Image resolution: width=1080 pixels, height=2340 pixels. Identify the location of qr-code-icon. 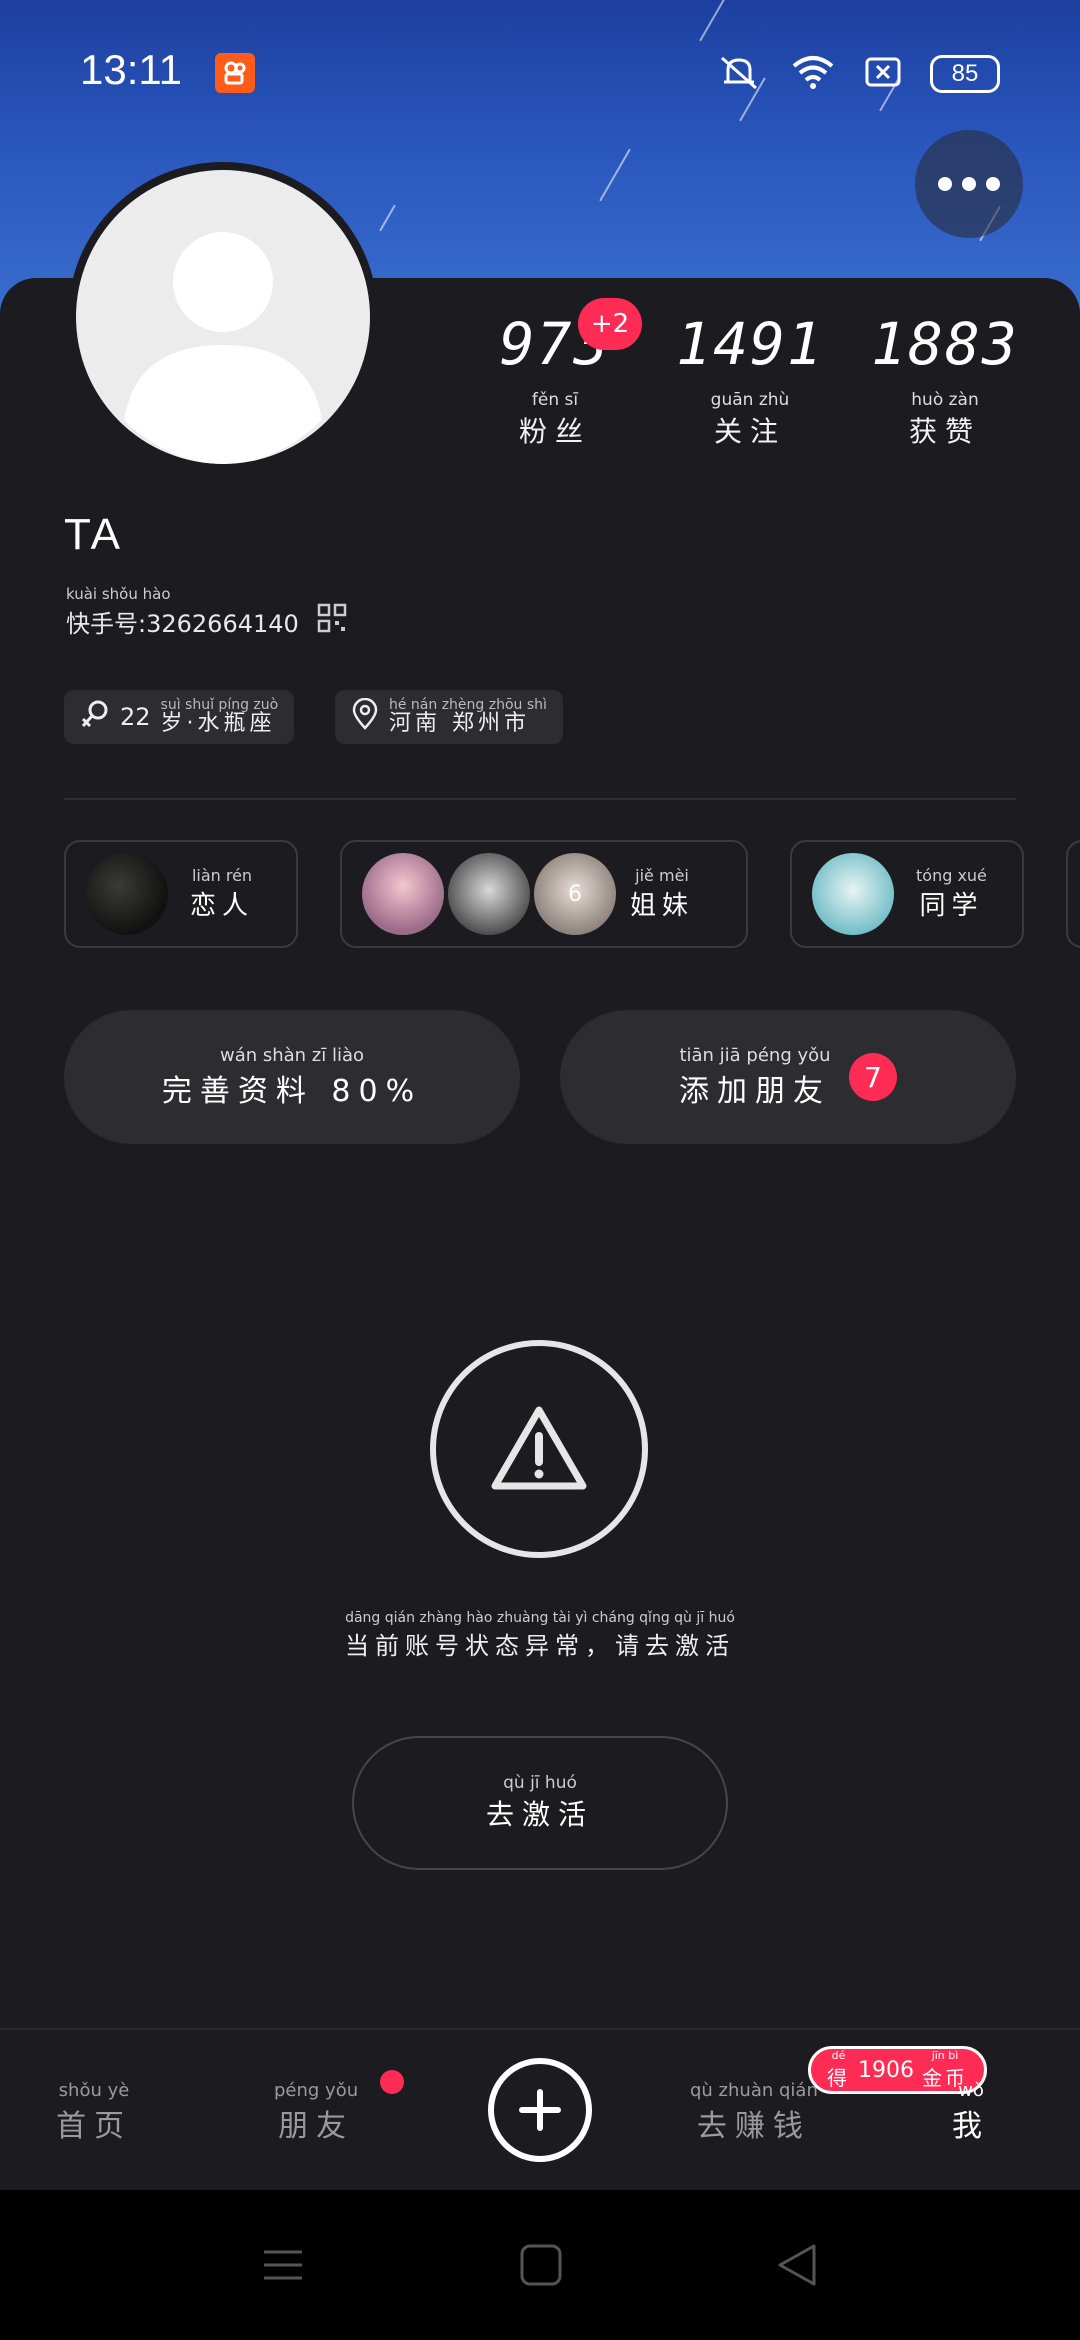
(332, 621).